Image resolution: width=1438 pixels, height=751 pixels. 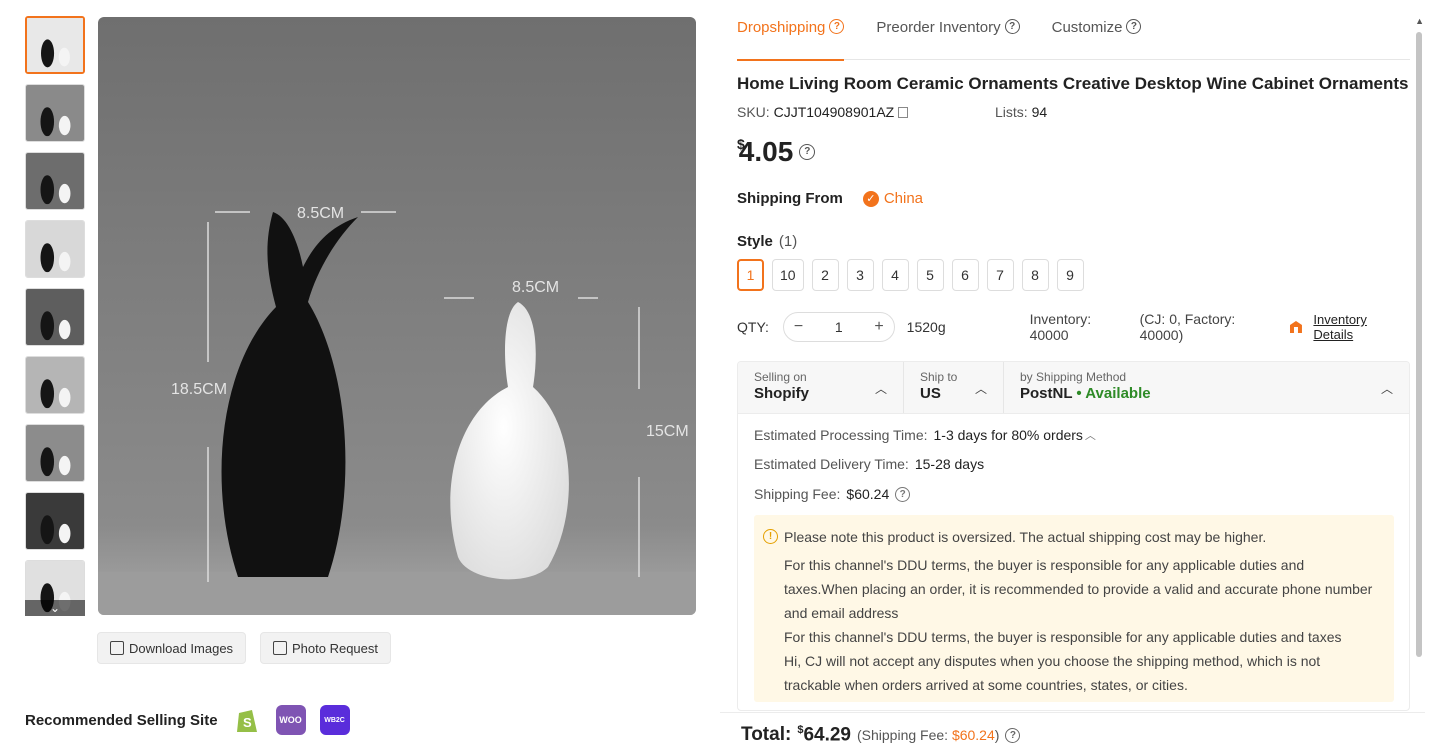 I want to click on lists-value: 94, so click(x=1039, y=112).